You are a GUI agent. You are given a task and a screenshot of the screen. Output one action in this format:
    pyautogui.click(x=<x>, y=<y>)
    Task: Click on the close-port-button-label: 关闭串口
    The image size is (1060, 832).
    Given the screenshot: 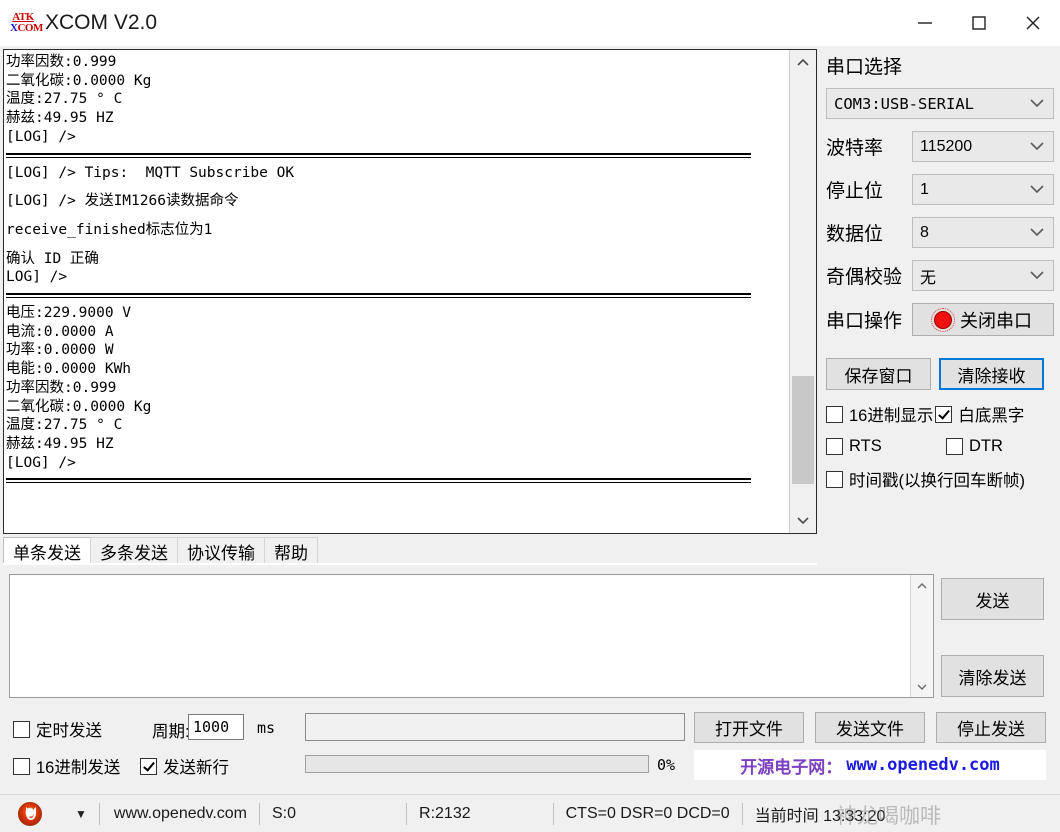 What is the action you would take?
    pyautogui.click(x=996, y=320)
    